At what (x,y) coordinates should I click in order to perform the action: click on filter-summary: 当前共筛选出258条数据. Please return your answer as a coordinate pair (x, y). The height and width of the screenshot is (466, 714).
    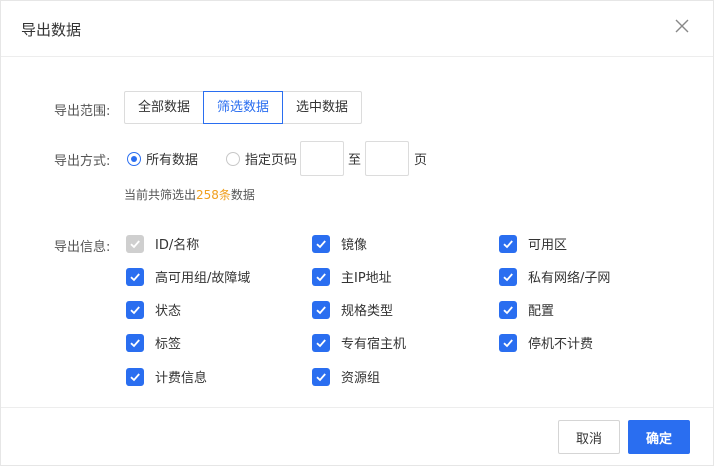
    Looking at the image, I should click on (189, 194).